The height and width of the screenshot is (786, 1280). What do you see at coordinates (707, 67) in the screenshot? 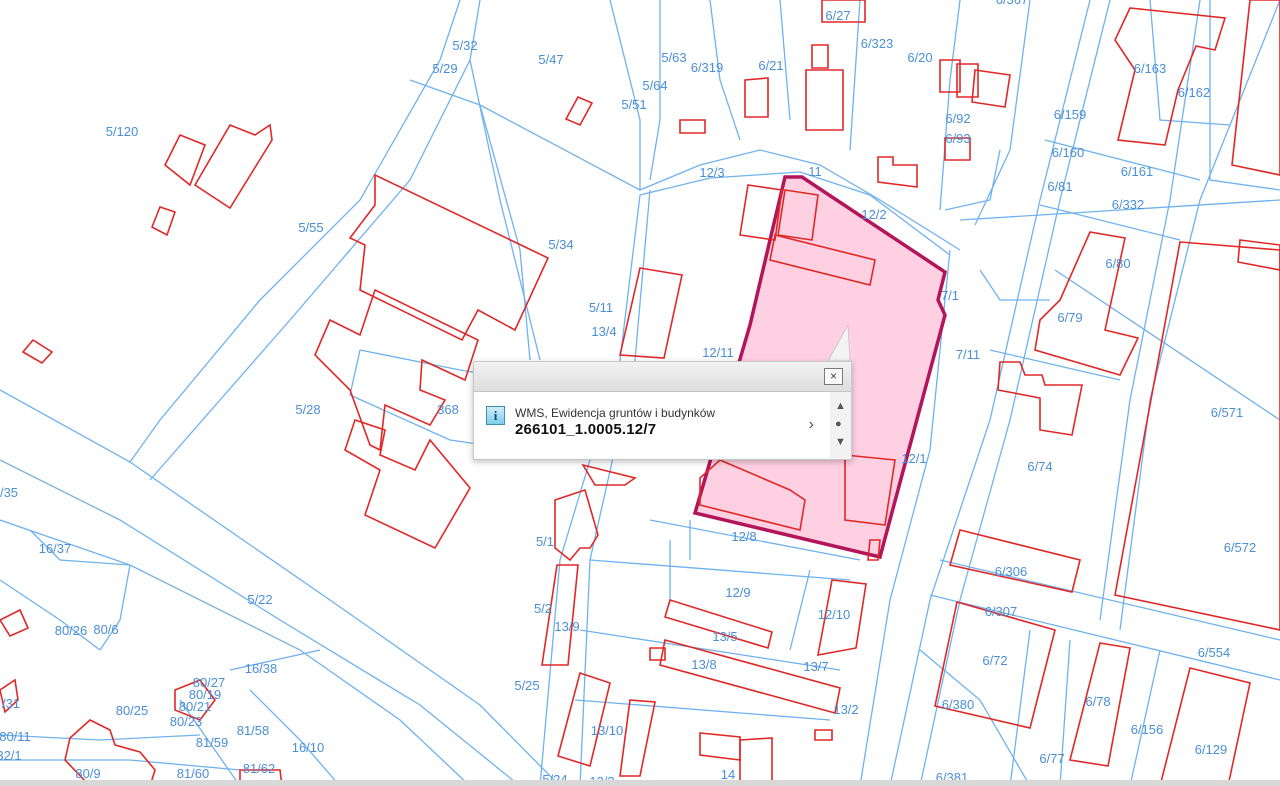
I see `parcel-label: 6/319` at bounding box center [707, 67].